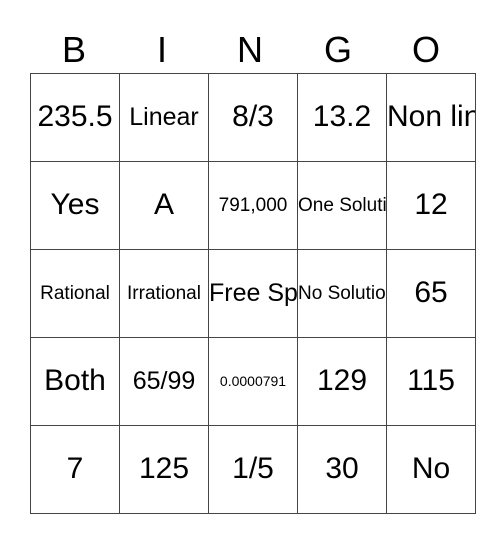 This screenshot has width=500, height=544. I want to click on cell-text: 115, so click(431, 381).